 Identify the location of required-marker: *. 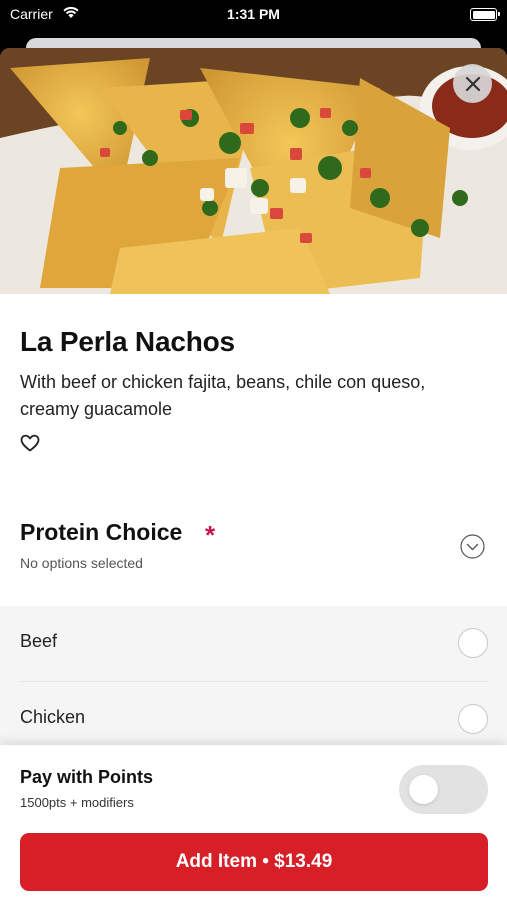
(210, 535).